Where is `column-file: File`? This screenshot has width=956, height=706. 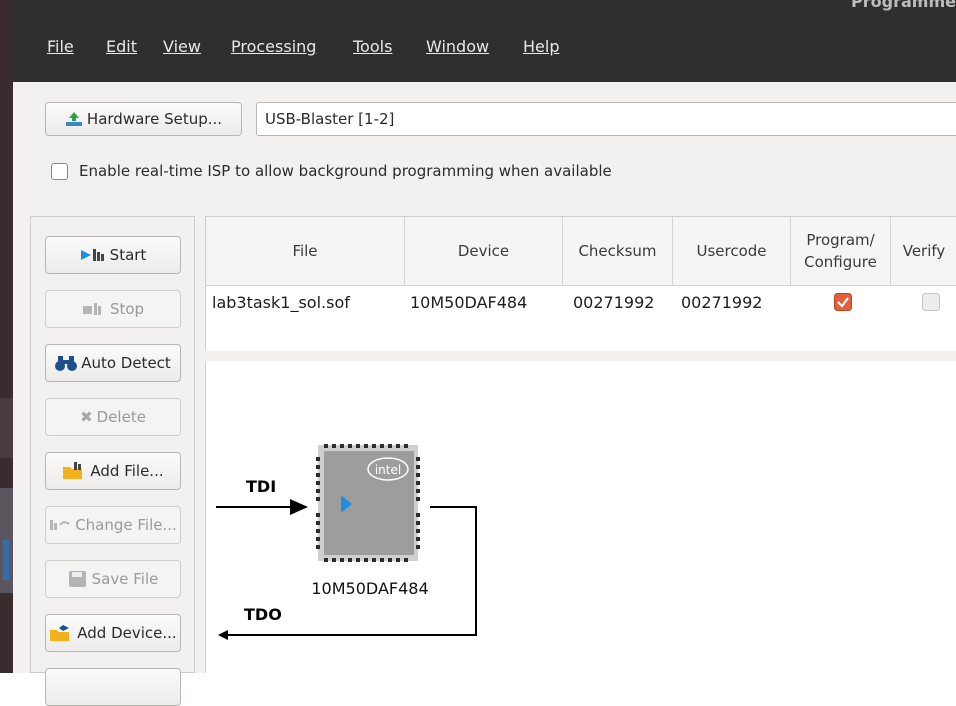 column-file: File is located at coordinates (305, 251).